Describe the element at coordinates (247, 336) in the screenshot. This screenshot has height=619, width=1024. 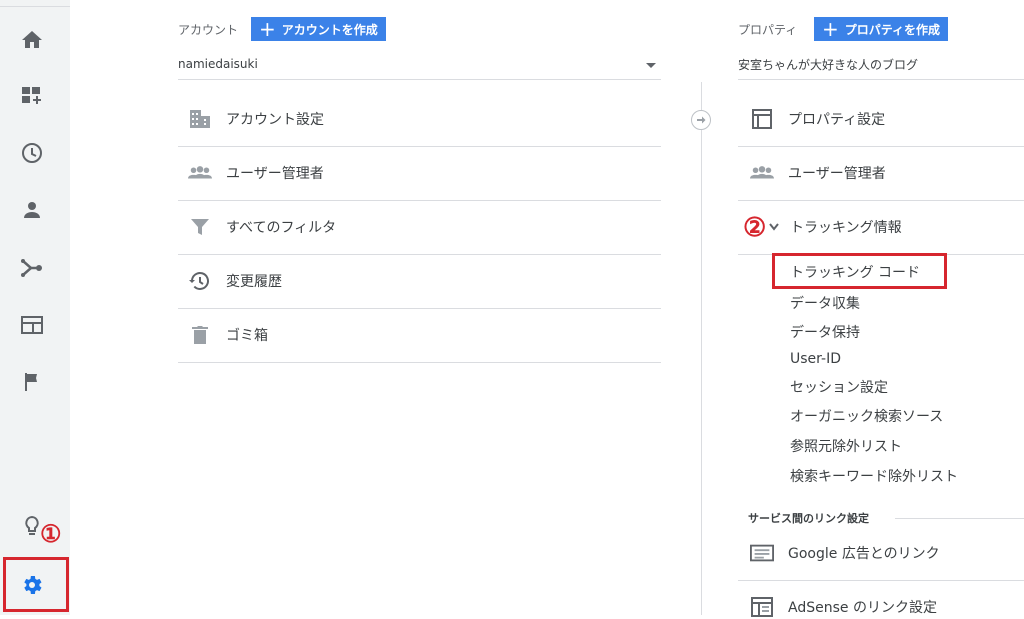
I see `menu-label: ゴミ箱` at that location.